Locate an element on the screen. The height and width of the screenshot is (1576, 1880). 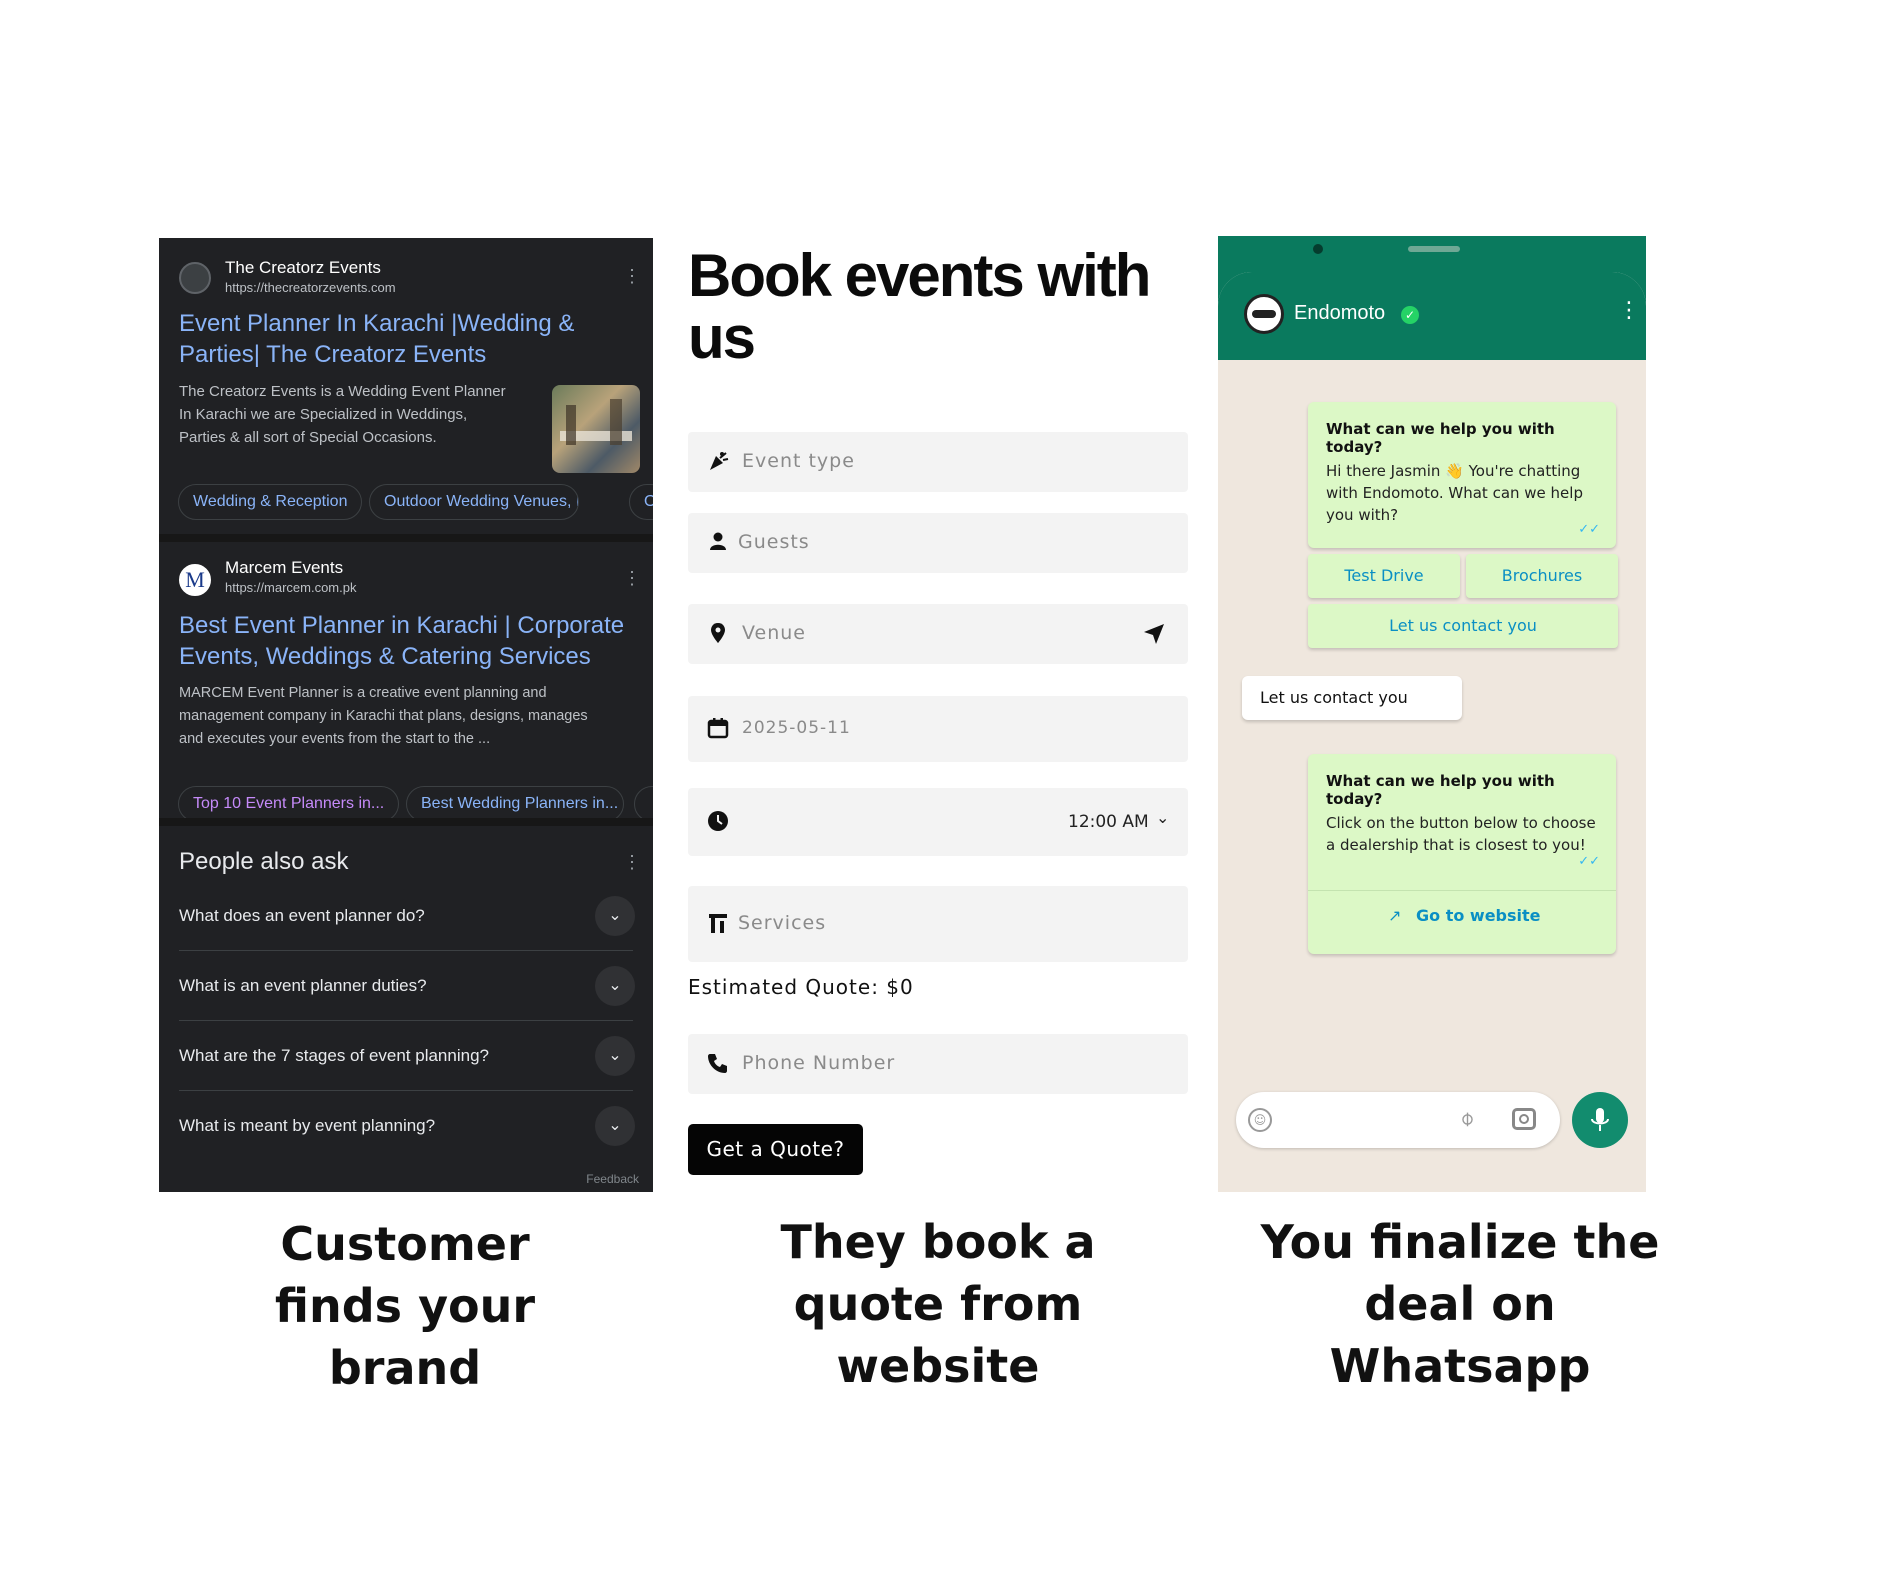
related-chip-overflow: O is located at coordinates (641, 502).